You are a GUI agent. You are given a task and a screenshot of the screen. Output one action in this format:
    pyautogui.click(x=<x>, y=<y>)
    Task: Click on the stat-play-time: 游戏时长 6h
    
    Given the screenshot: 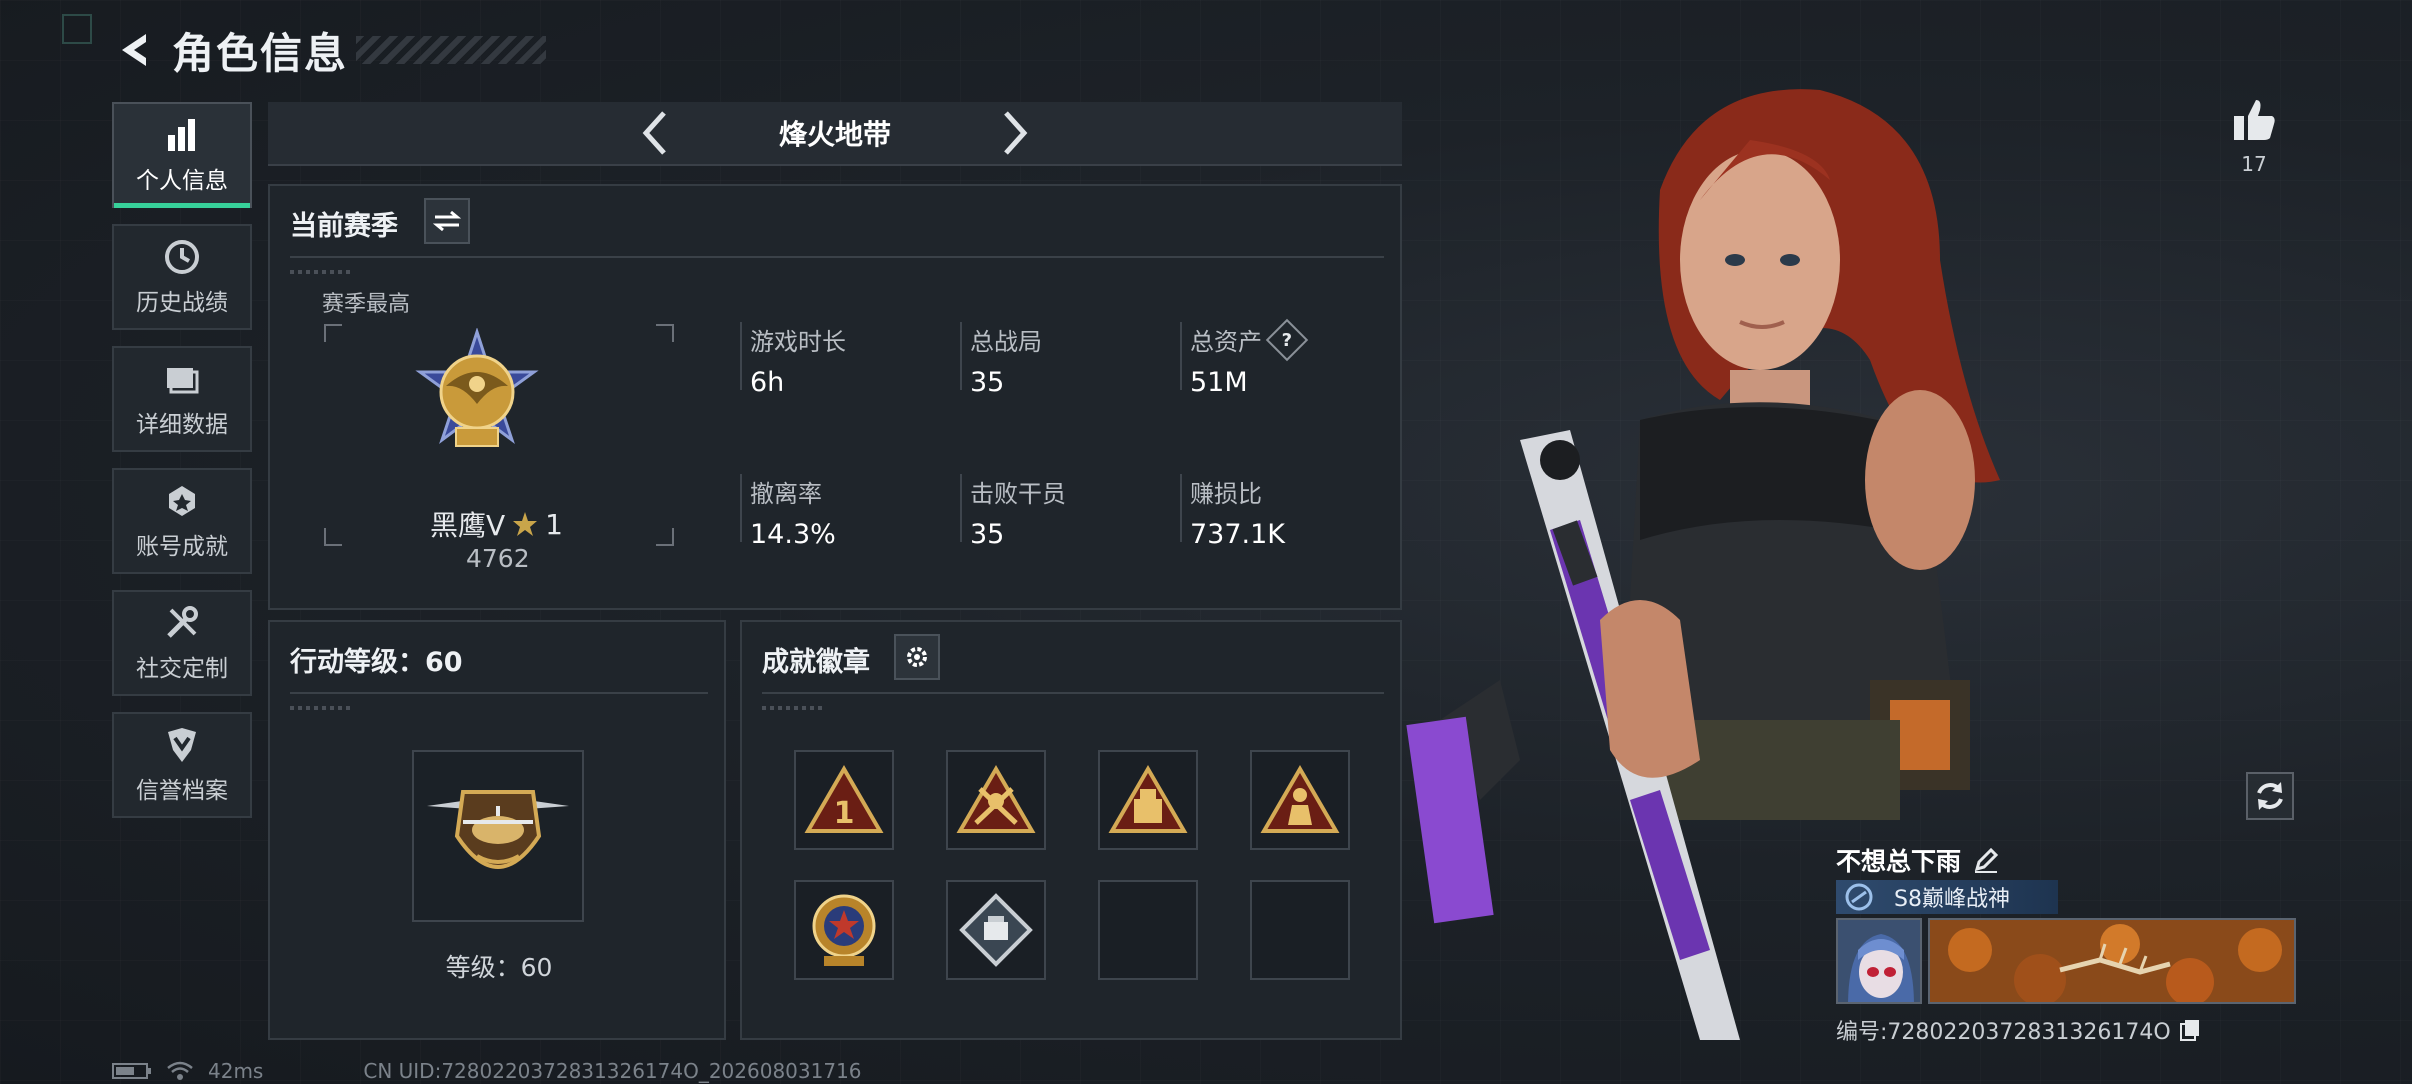 What is the action you would take?
    pyautogui.click(x=793, y=360)
    